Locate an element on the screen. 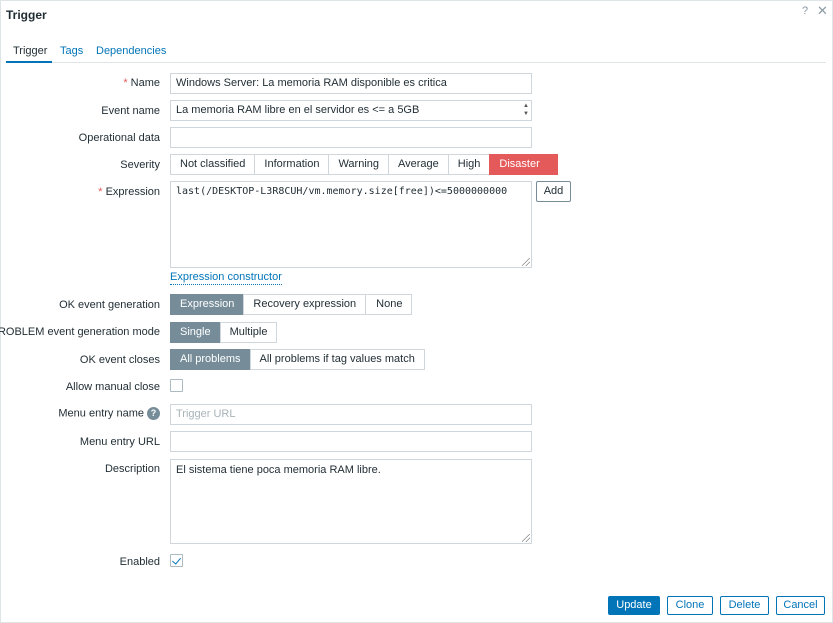 This screenshot has width=833, height=623. ok-gen-expression: Expression is located at coordinates (207, 304).